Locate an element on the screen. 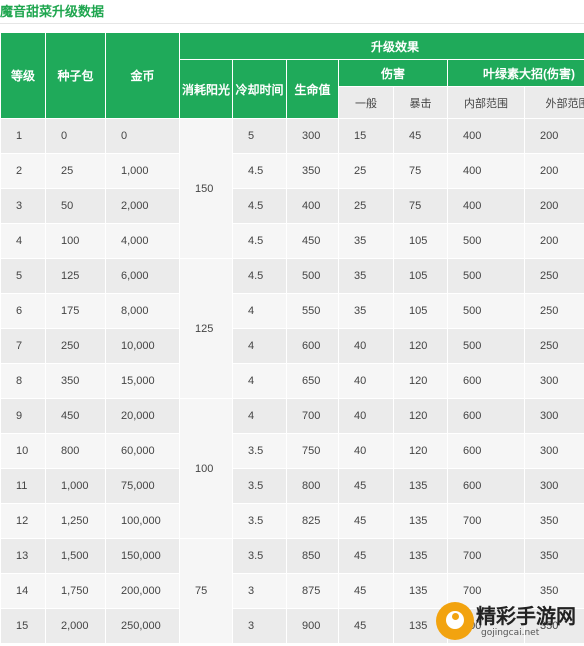 Image resolution: width=584 pixels, height=646 pixels. cell-seed-pack: 800 is located at coordinates (75, 451).